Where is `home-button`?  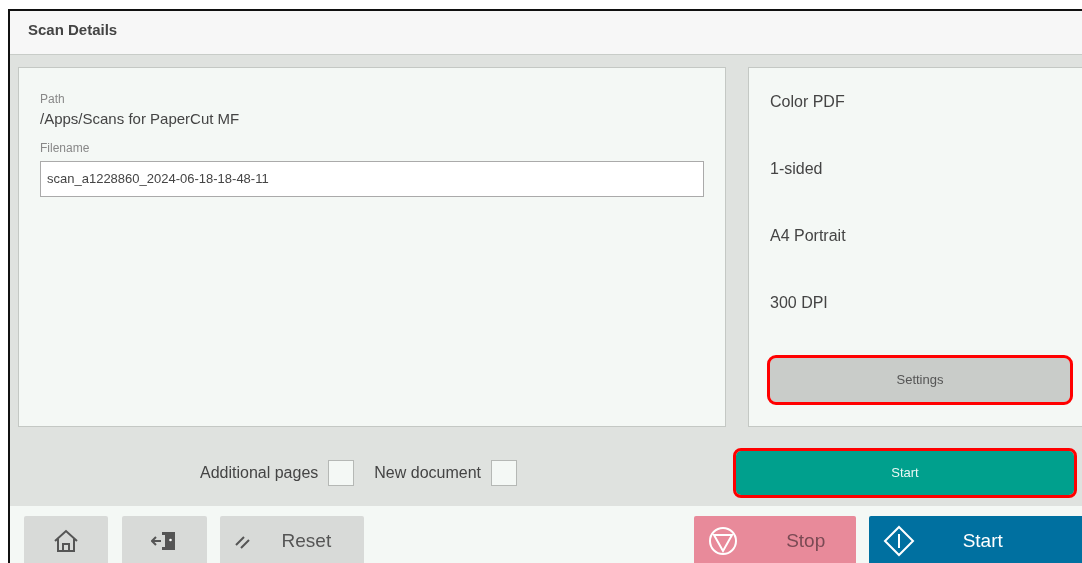 home-button is located at coordinates (66, 539).